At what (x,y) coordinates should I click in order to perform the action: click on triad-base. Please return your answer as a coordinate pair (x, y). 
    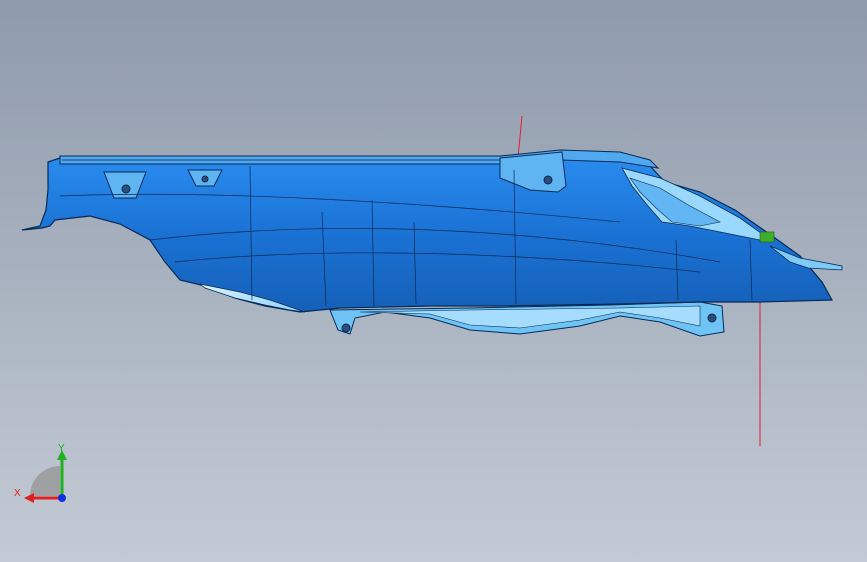
    Looking at the image, I should click on (45, 481).